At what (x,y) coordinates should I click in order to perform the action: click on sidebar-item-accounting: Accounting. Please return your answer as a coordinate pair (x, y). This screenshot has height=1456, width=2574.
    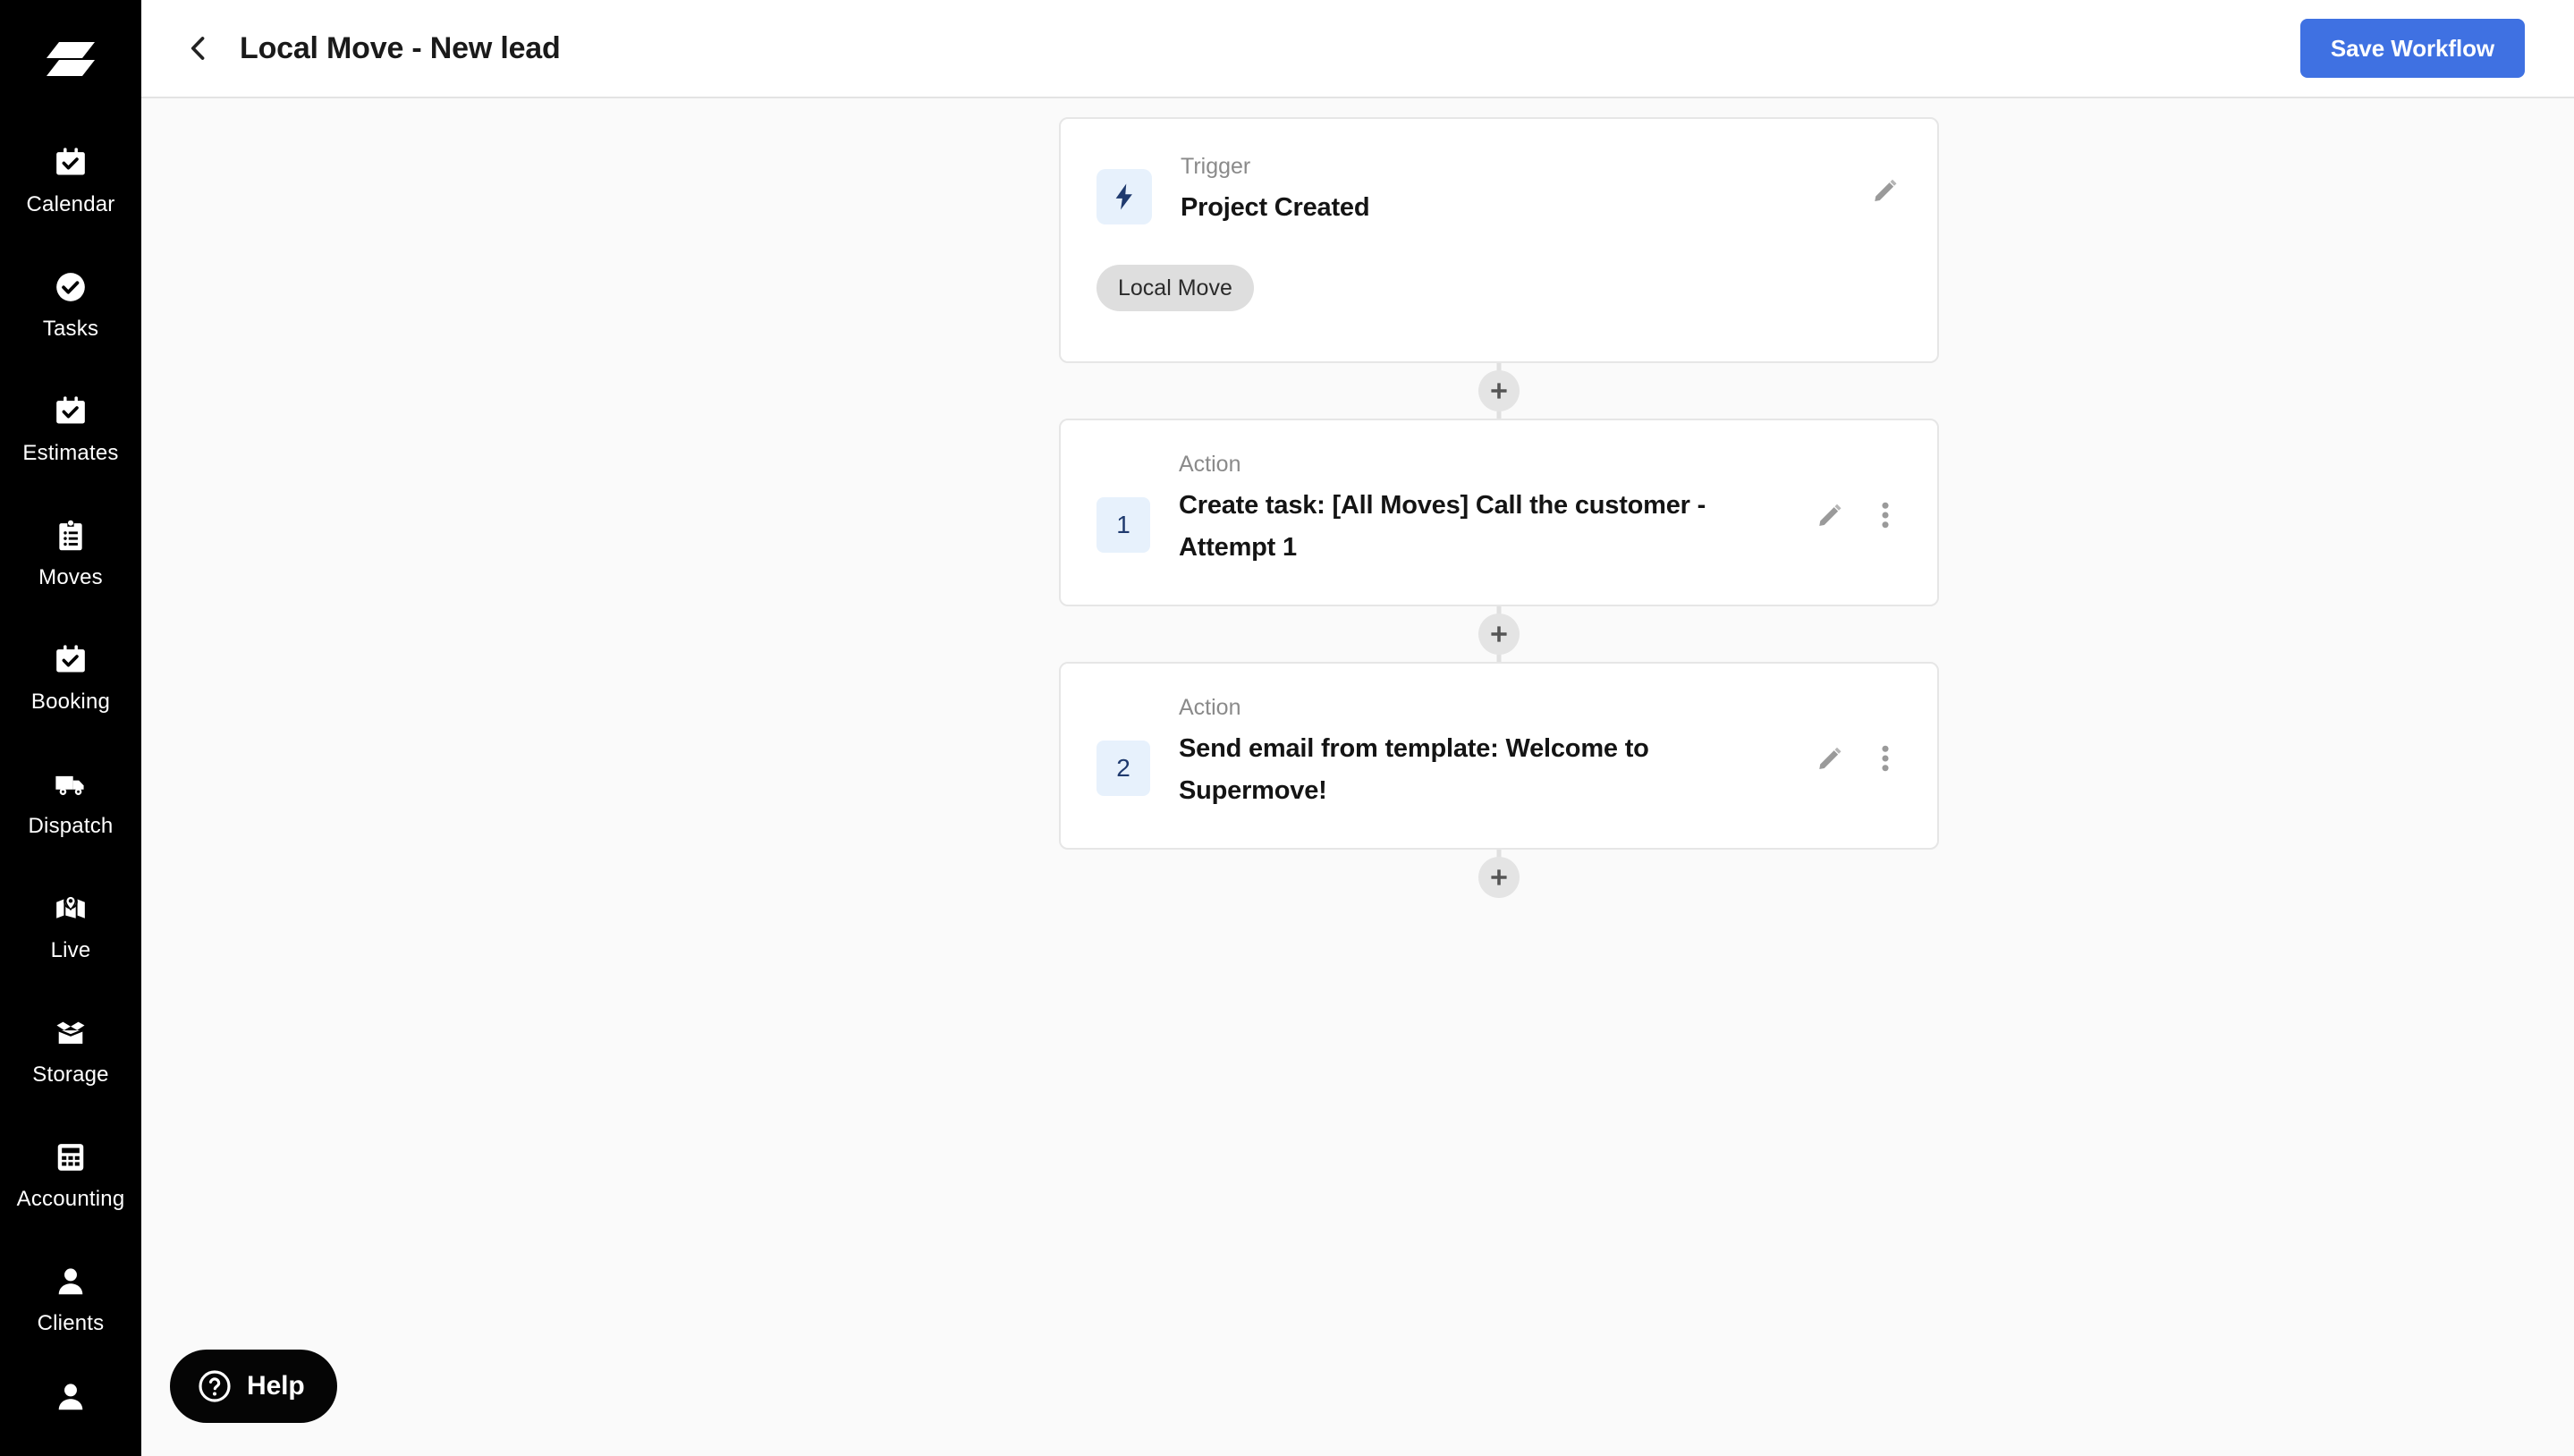
    Looking at the image, I should click on (70, 1175).